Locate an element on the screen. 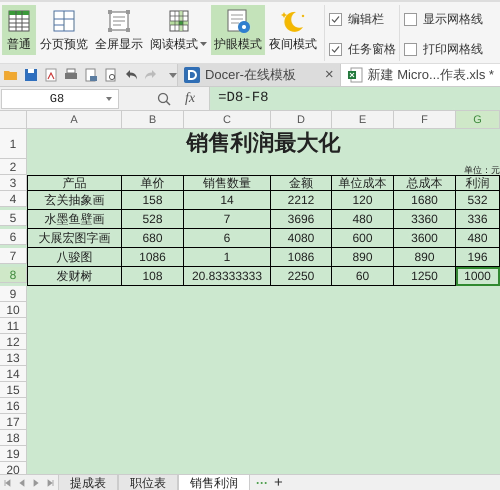  close-button: × is located at coordinates (329, 75).